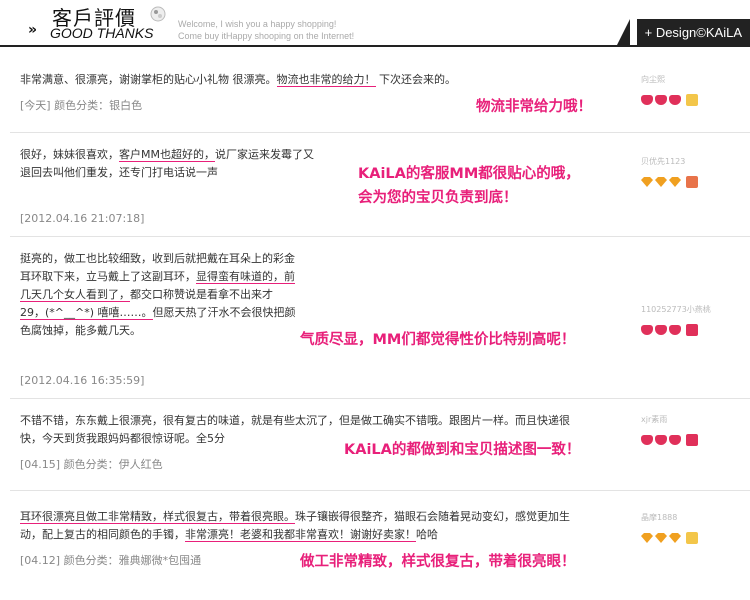  I want to click on review-line: 几天几个女人看到了，都交口称赞说是看拿不出来才, so click(158, 295).